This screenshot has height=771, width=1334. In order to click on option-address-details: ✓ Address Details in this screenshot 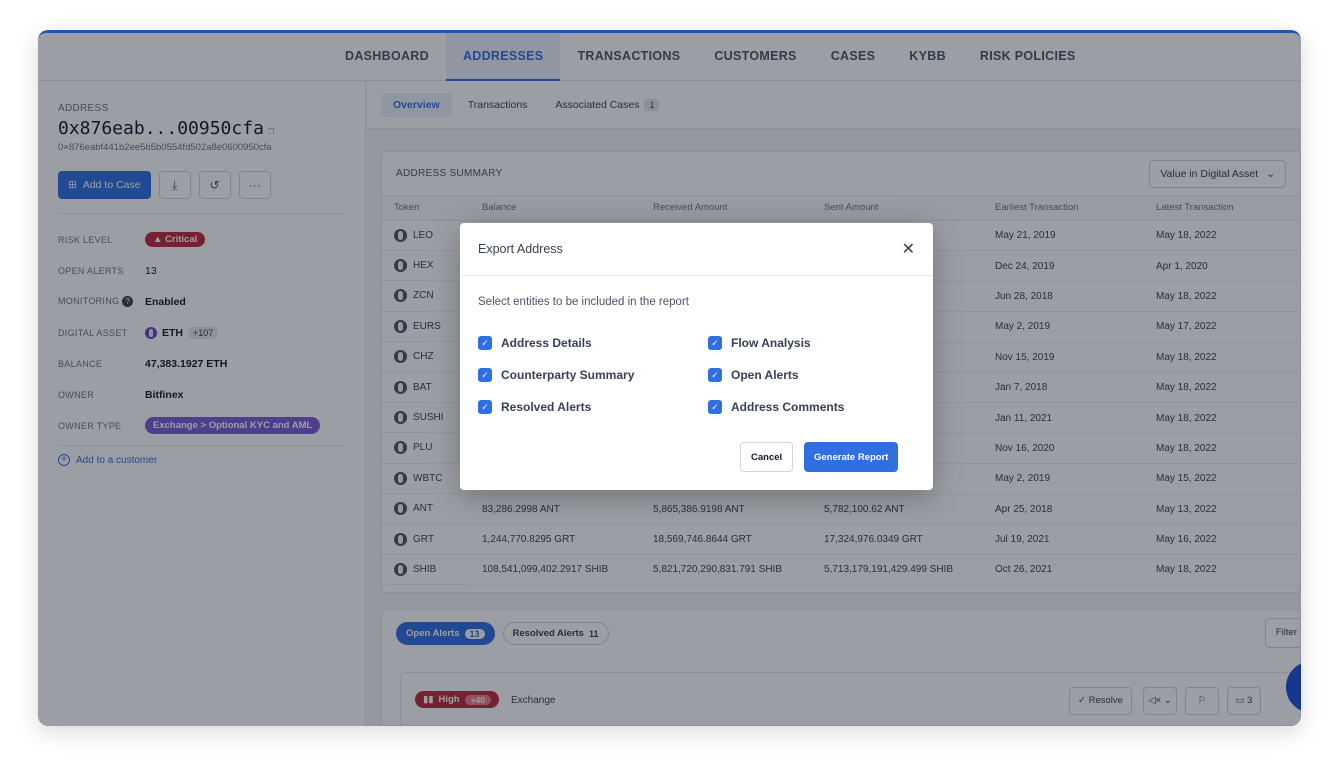, I will do `click(535, 343)`.